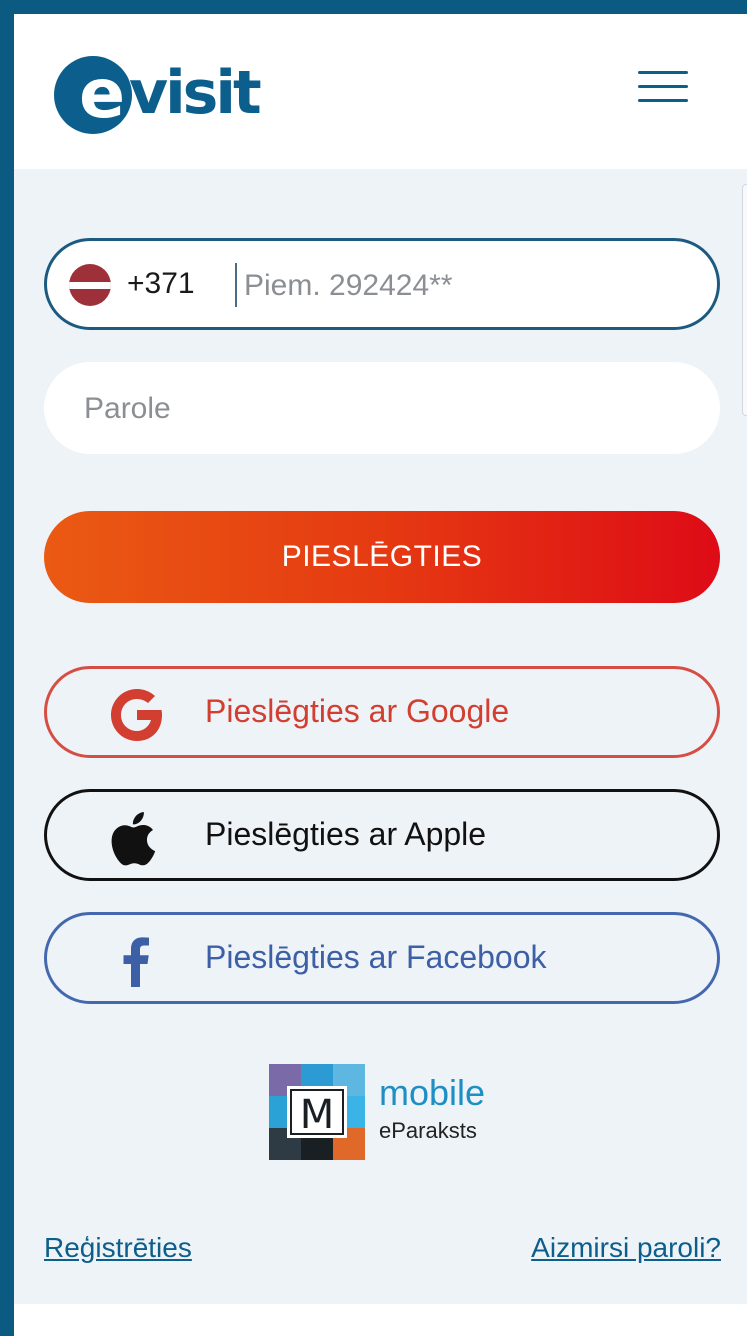 Image resolution: width=747 pixels, height=1336 pixels. I want to click on mobile-eparaksts-login: M mobile eParaksts, so click(389, 1114).